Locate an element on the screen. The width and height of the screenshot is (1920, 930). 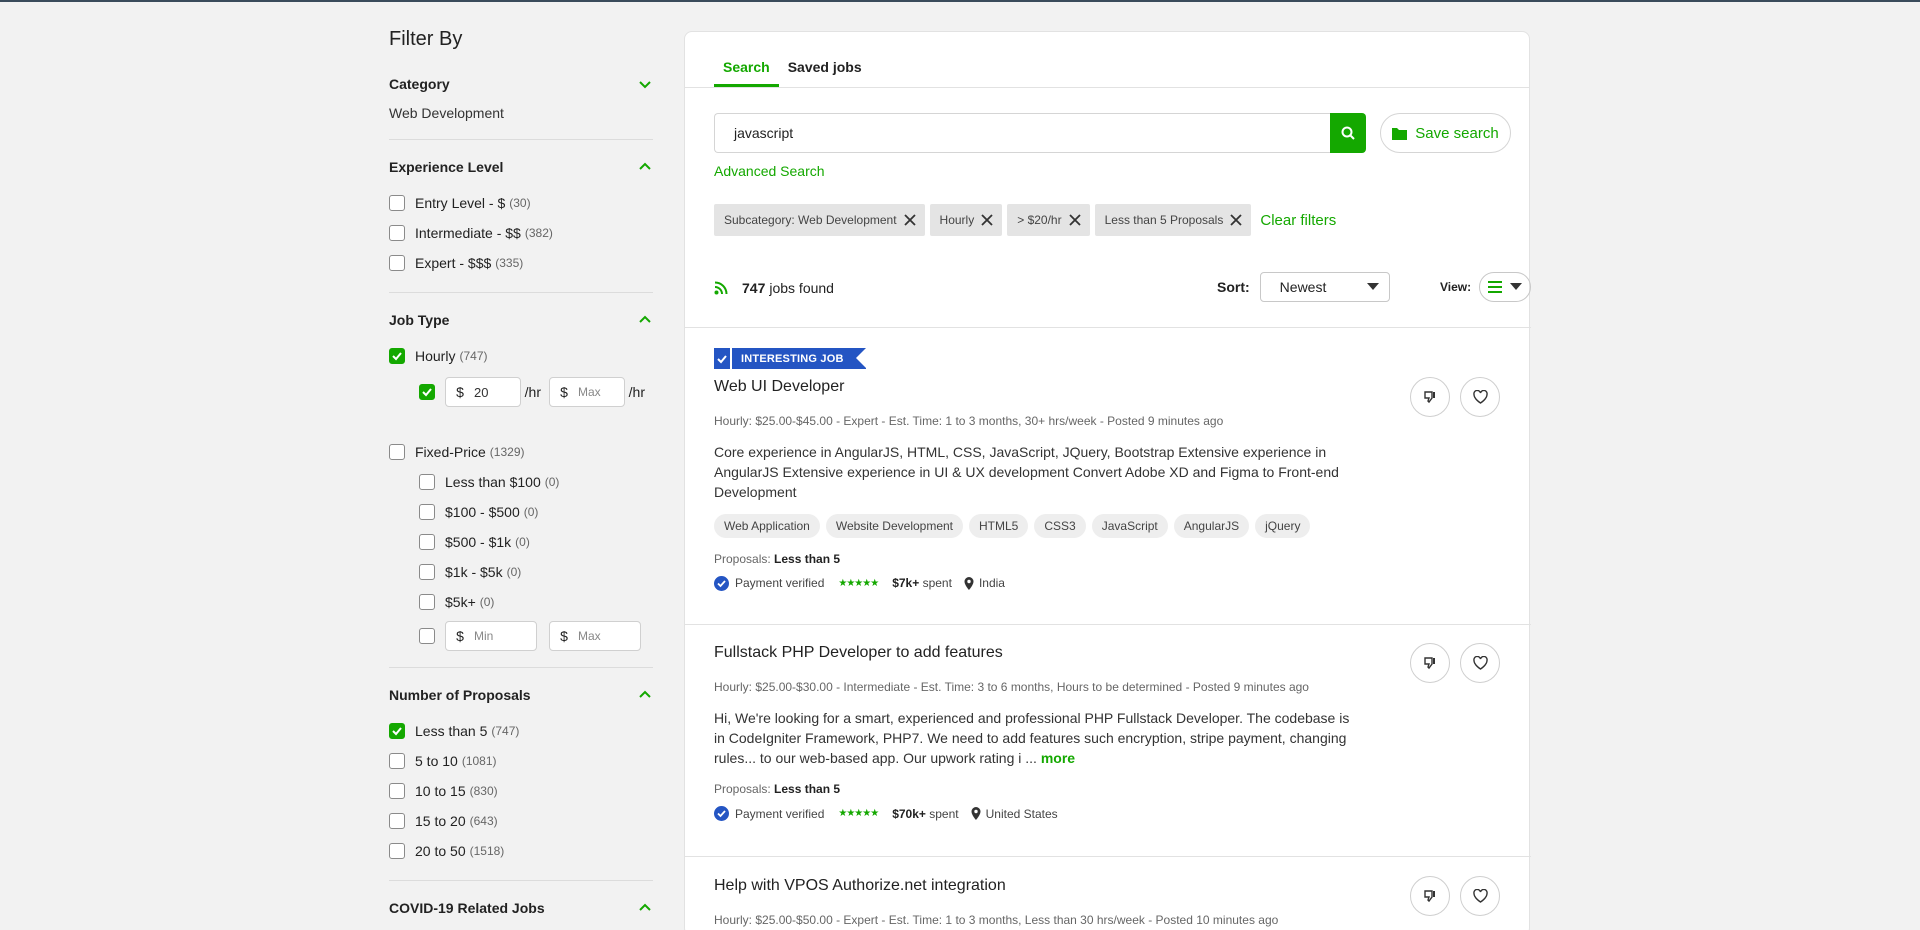
location-text: India is located at coordinates (991, 583).